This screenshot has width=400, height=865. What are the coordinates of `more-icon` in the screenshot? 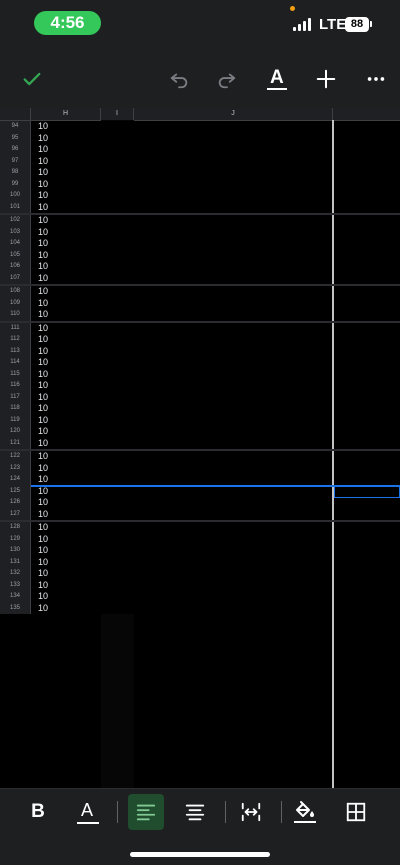 It's located at (376, 79).